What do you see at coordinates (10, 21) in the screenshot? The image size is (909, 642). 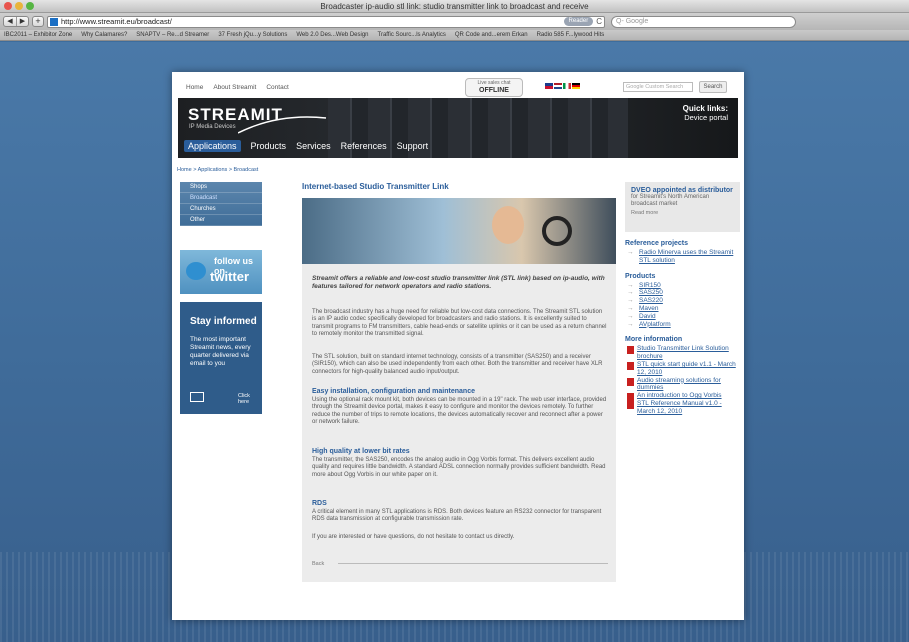 I see `back-button: ◀` at bounding box center [10, 21].